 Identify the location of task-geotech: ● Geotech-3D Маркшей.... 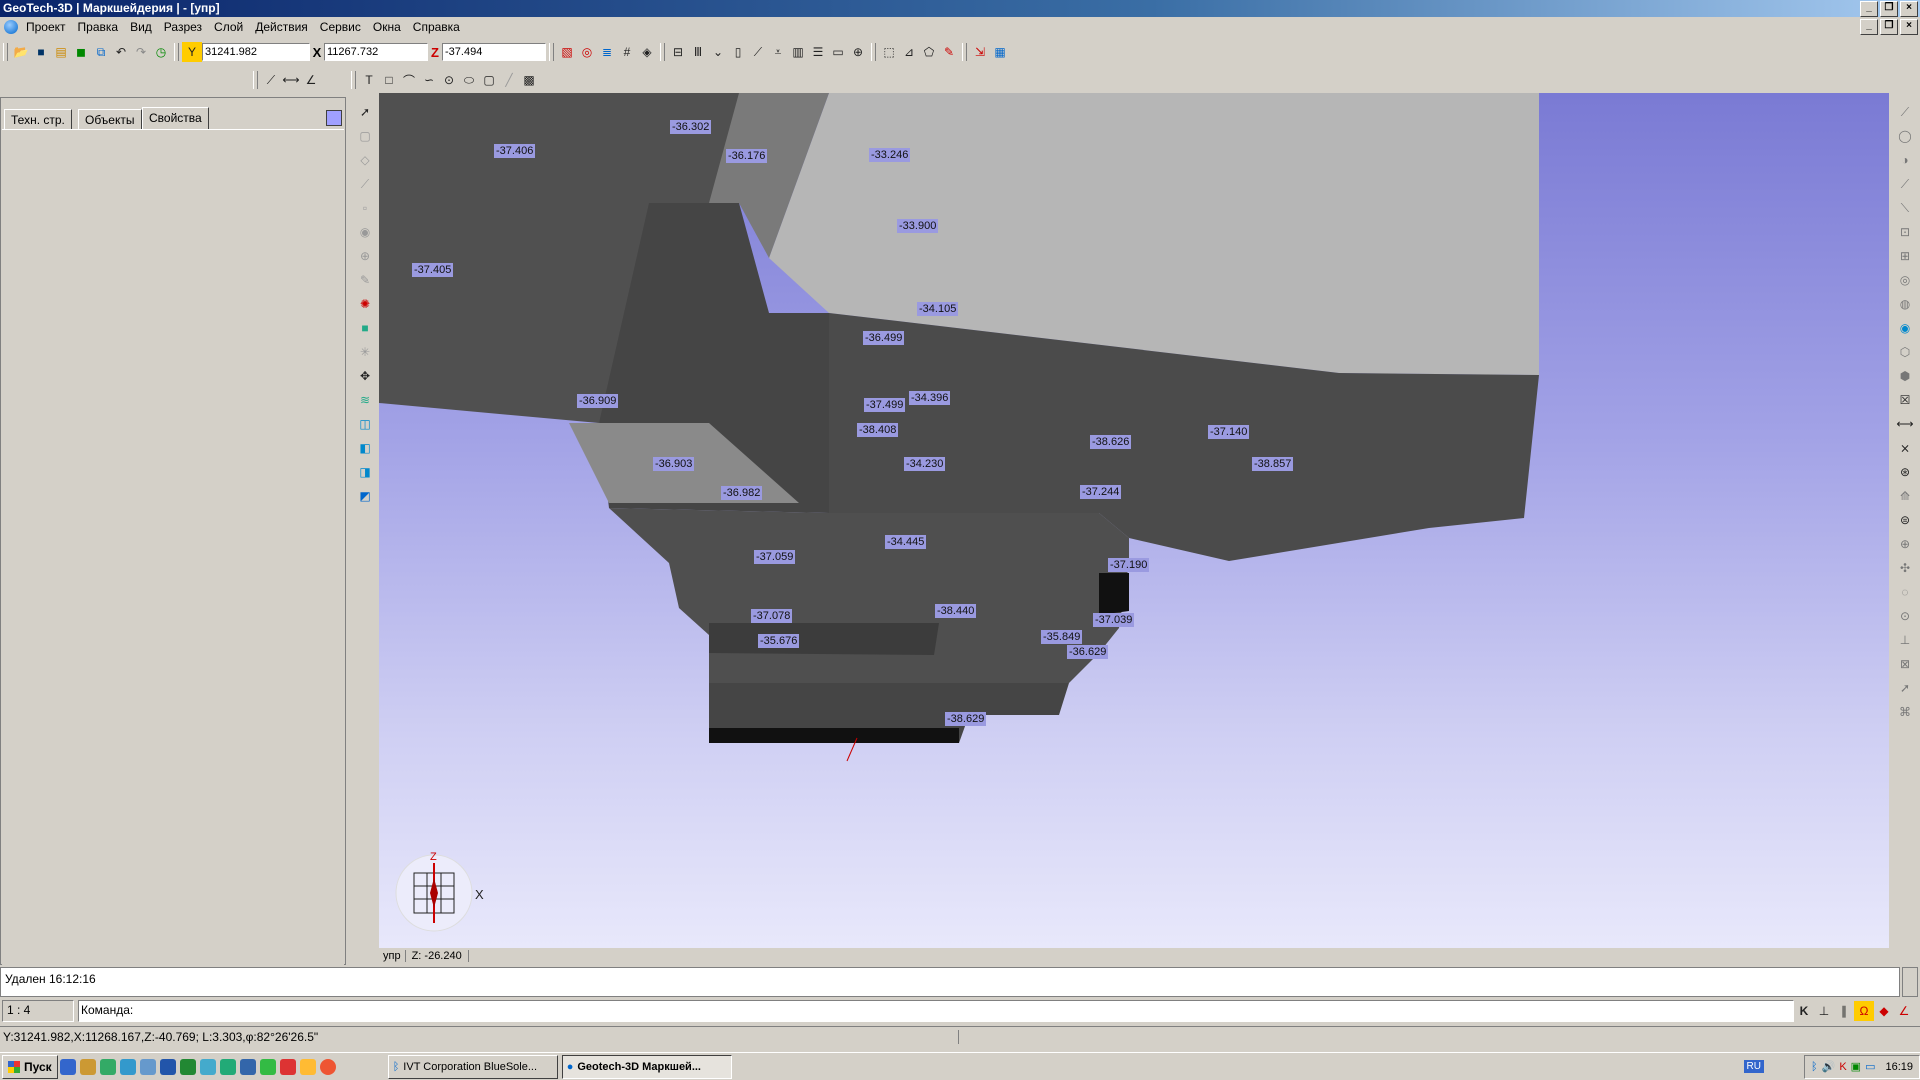
(646, 1066).